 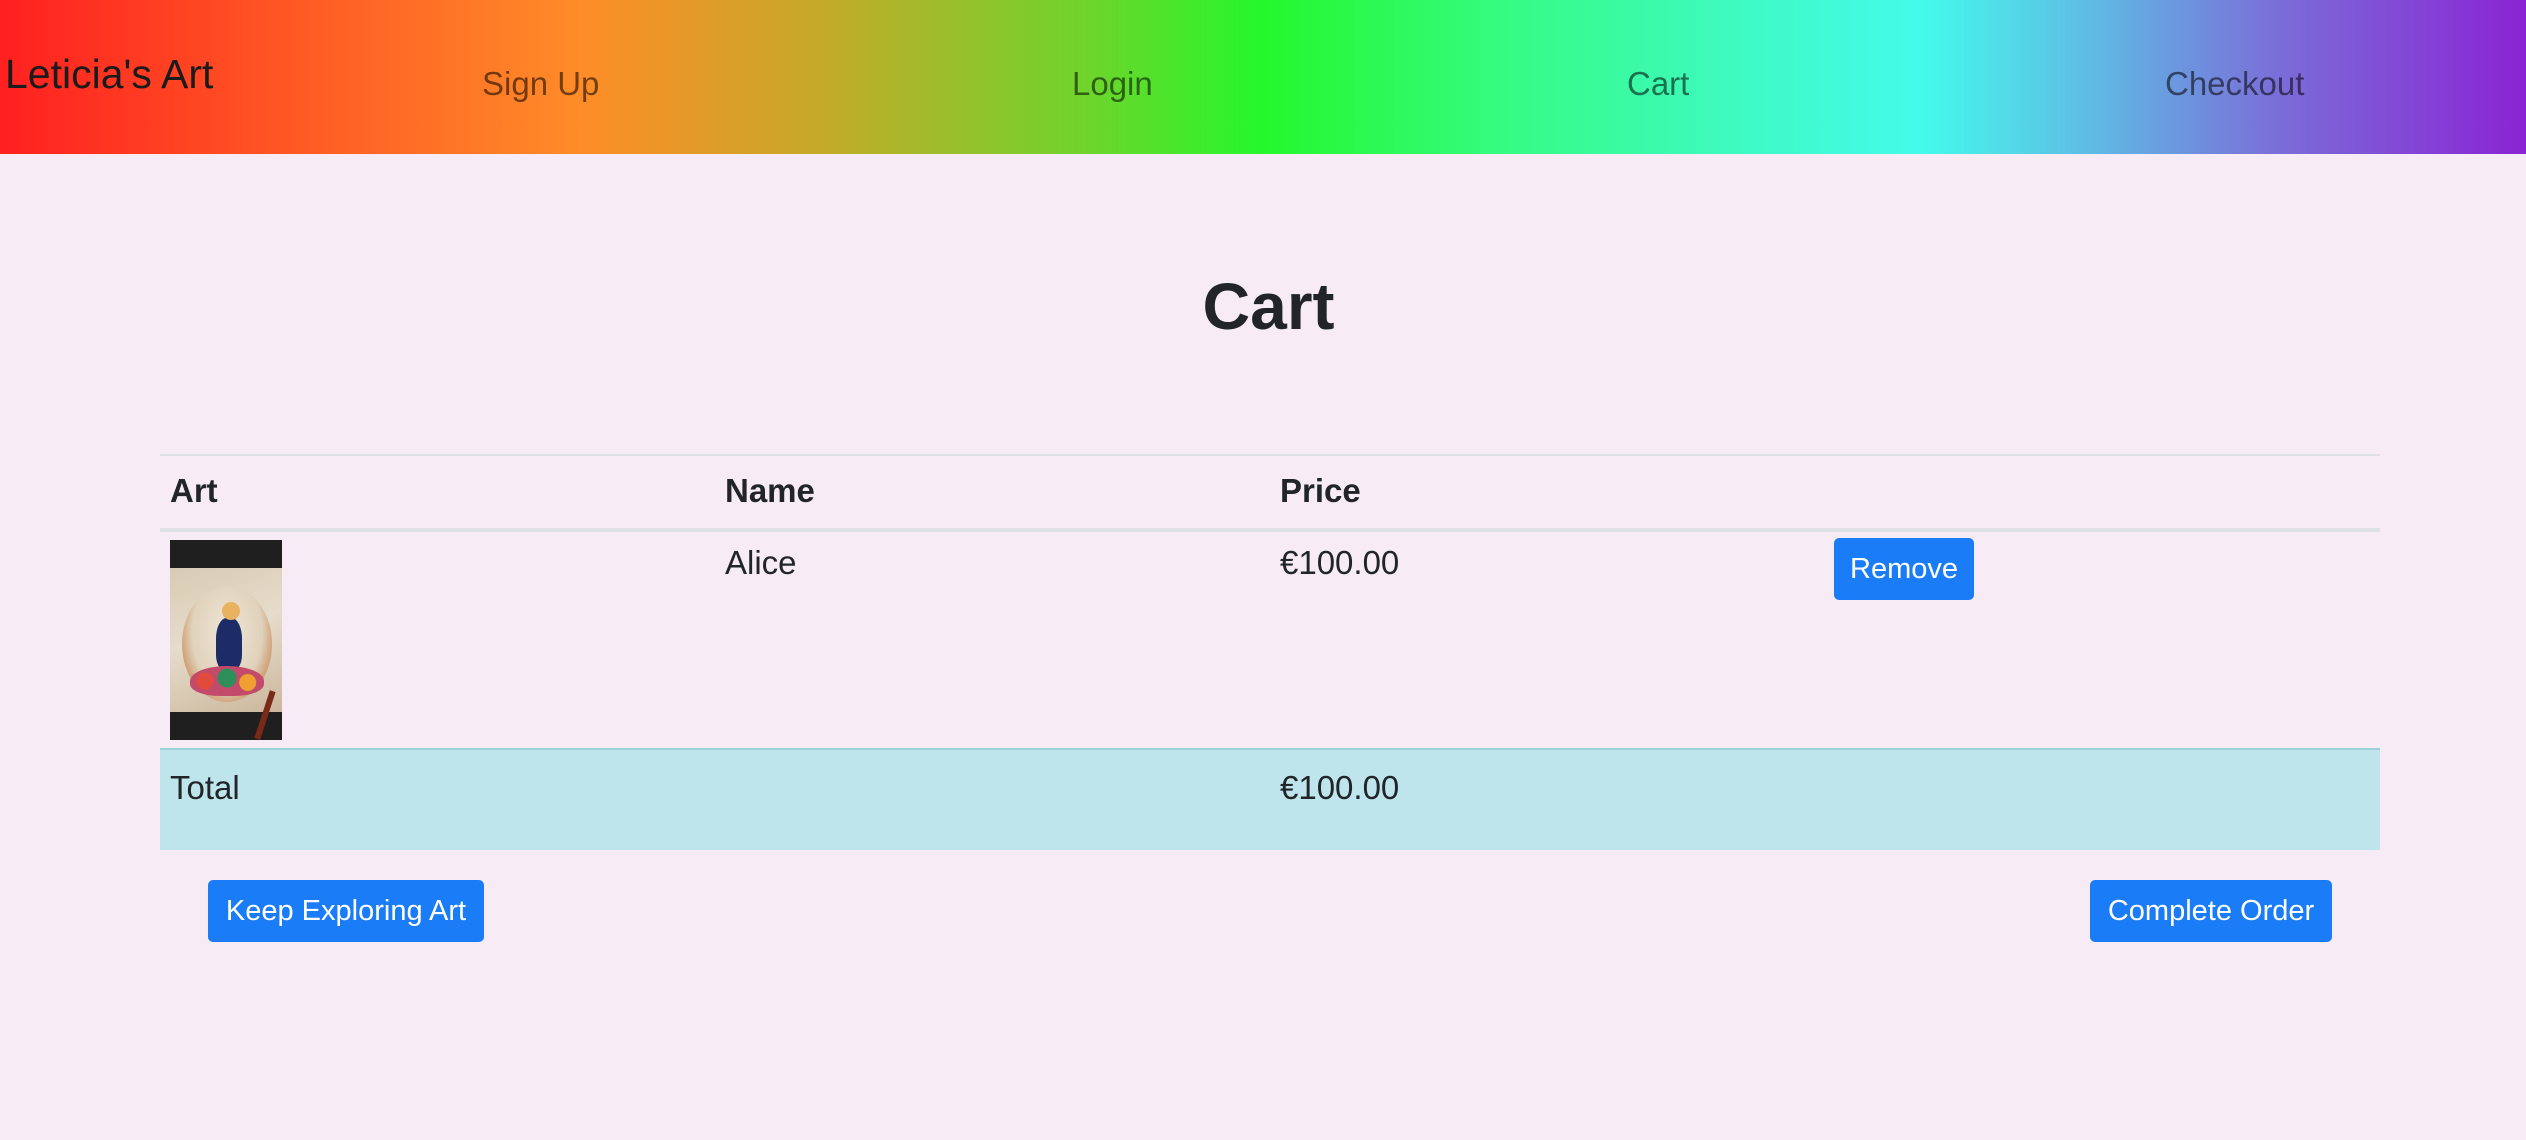 What do you see at coordinates (2234, 84) in the screenshot?
I see `nav-link-checkout: Checkout` at bounding box center [2234, 84].